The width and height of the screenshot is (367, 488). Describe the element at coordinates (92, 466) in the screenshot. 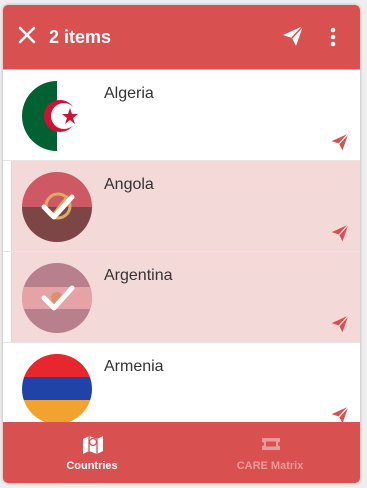

I see `nav-label: Countries` at that location.